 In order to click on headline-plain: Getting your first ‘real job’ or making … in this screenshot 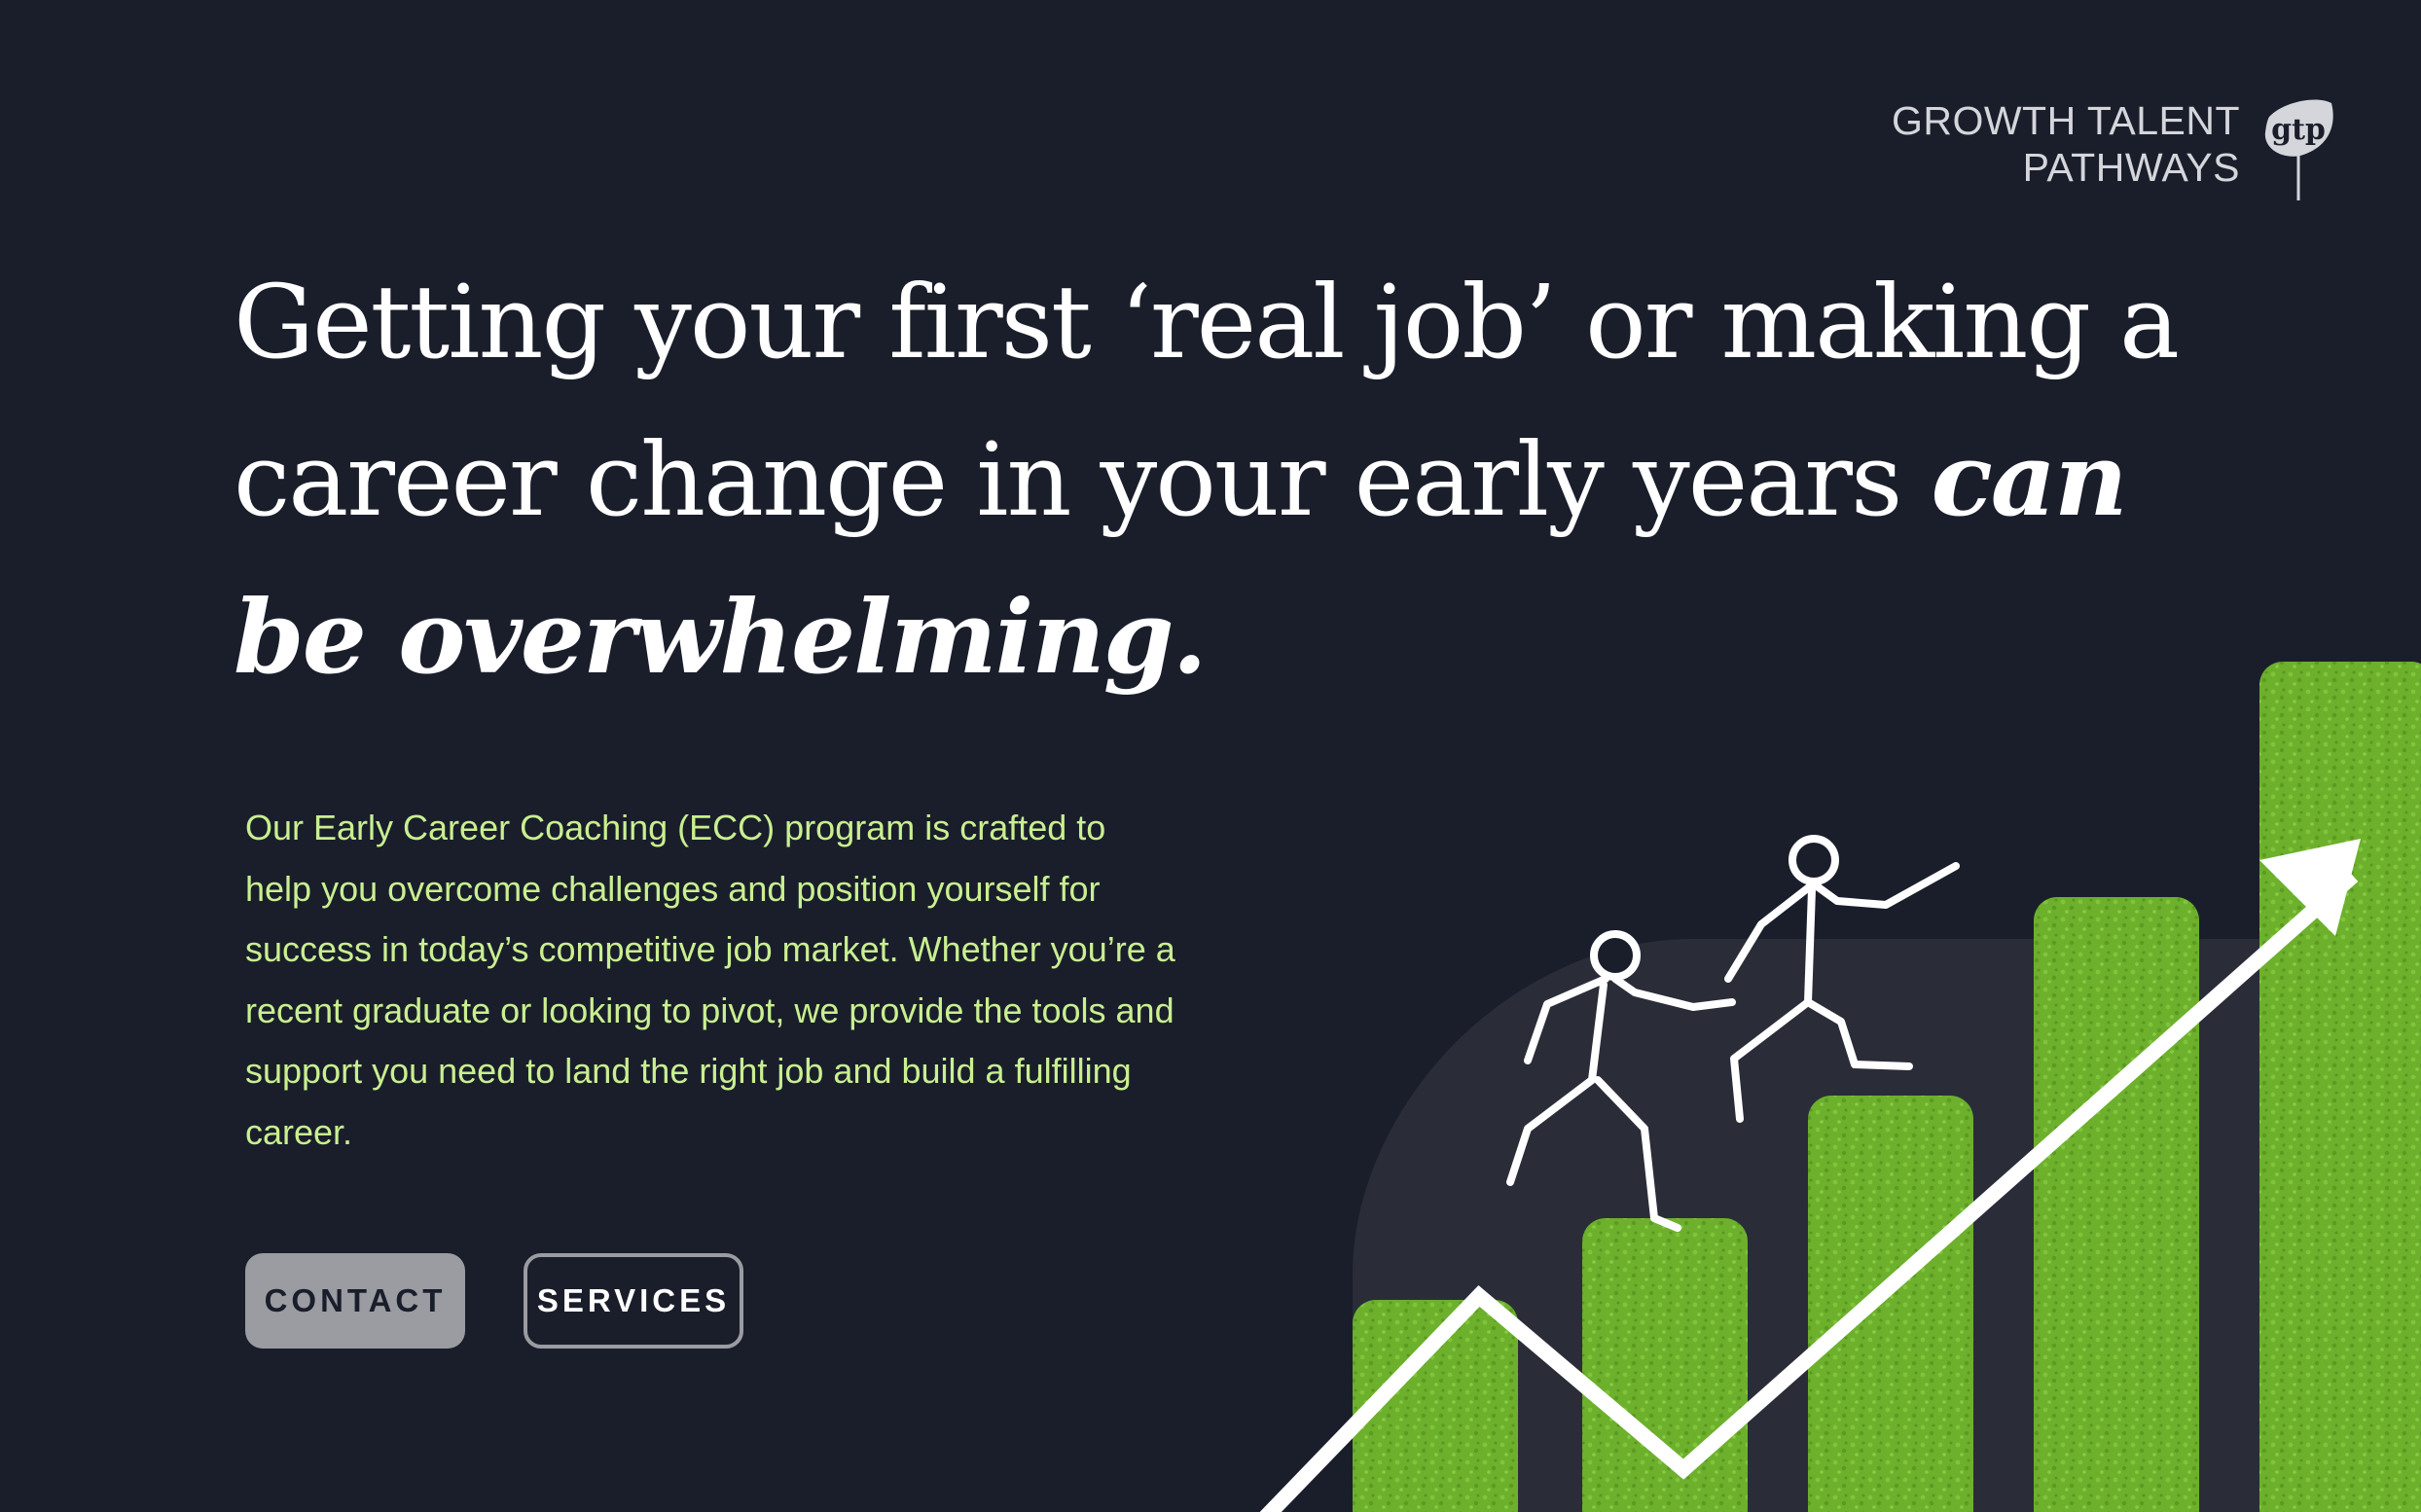, I will do `click(1207, 401)`.